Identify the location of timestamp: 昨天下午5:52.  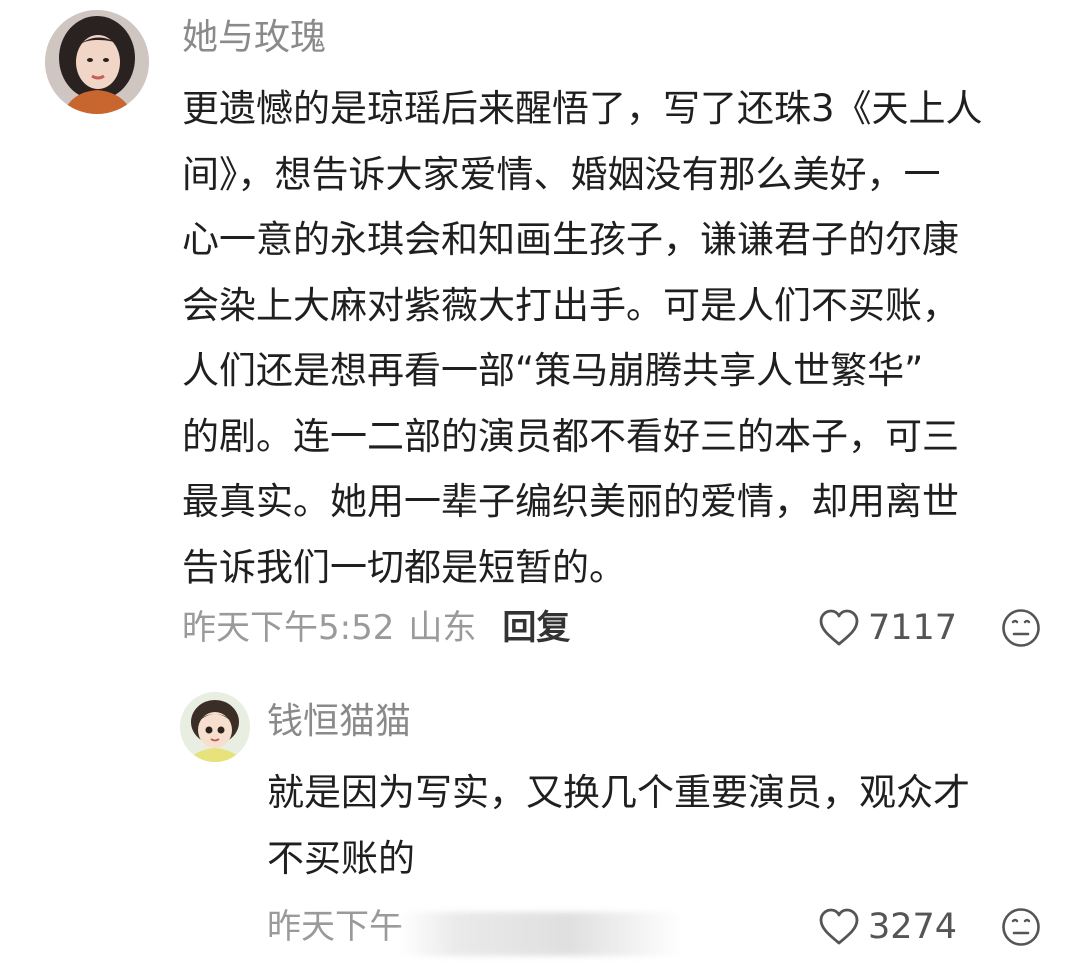
(288, 628).